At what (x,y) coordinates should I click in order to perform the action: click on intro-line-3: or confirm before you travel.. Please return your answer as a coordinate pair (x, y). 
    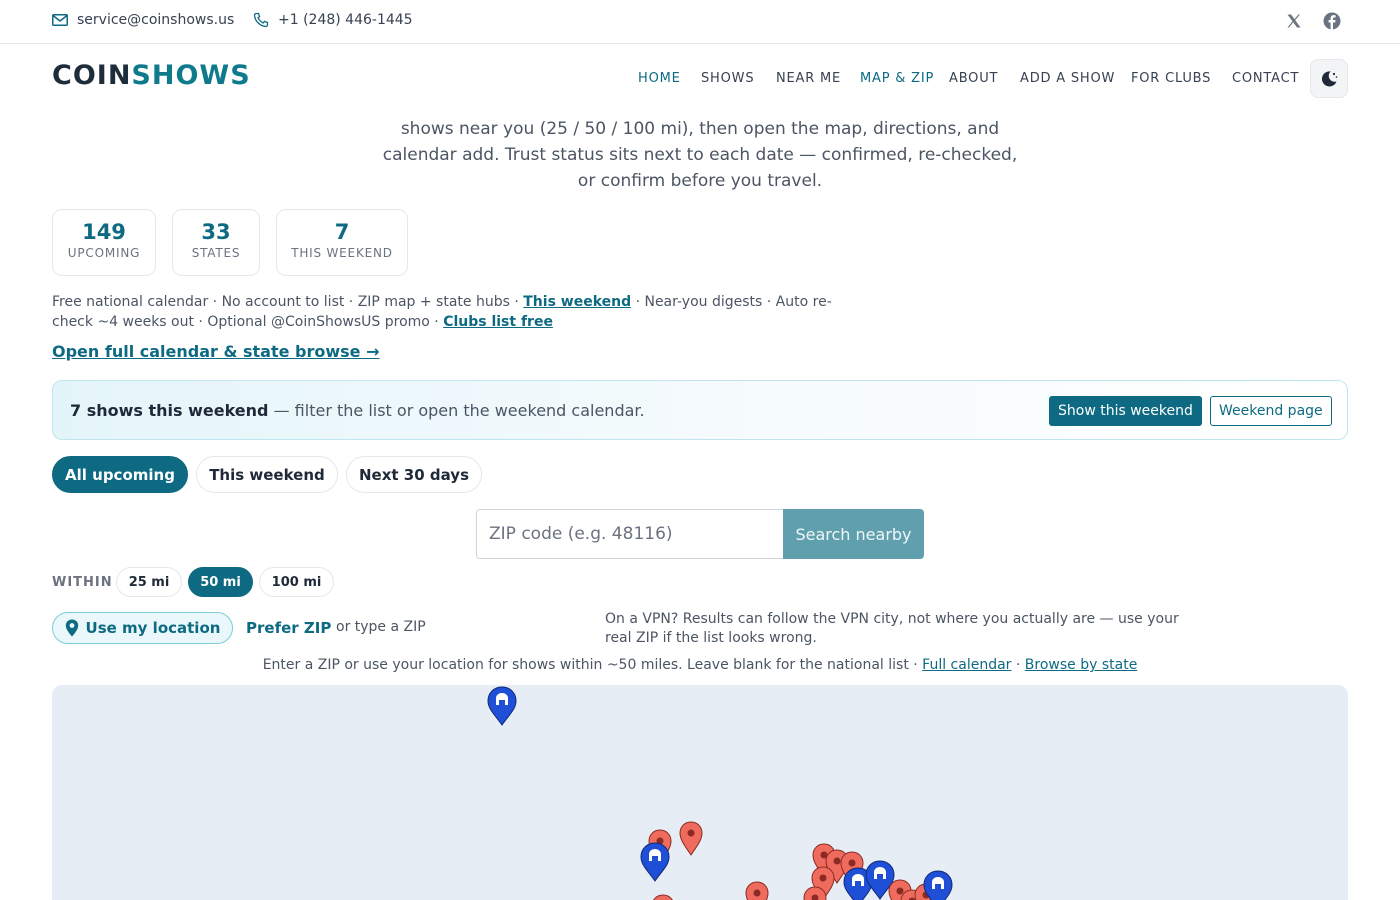
    Looking at the image, I should click on (700, 181).